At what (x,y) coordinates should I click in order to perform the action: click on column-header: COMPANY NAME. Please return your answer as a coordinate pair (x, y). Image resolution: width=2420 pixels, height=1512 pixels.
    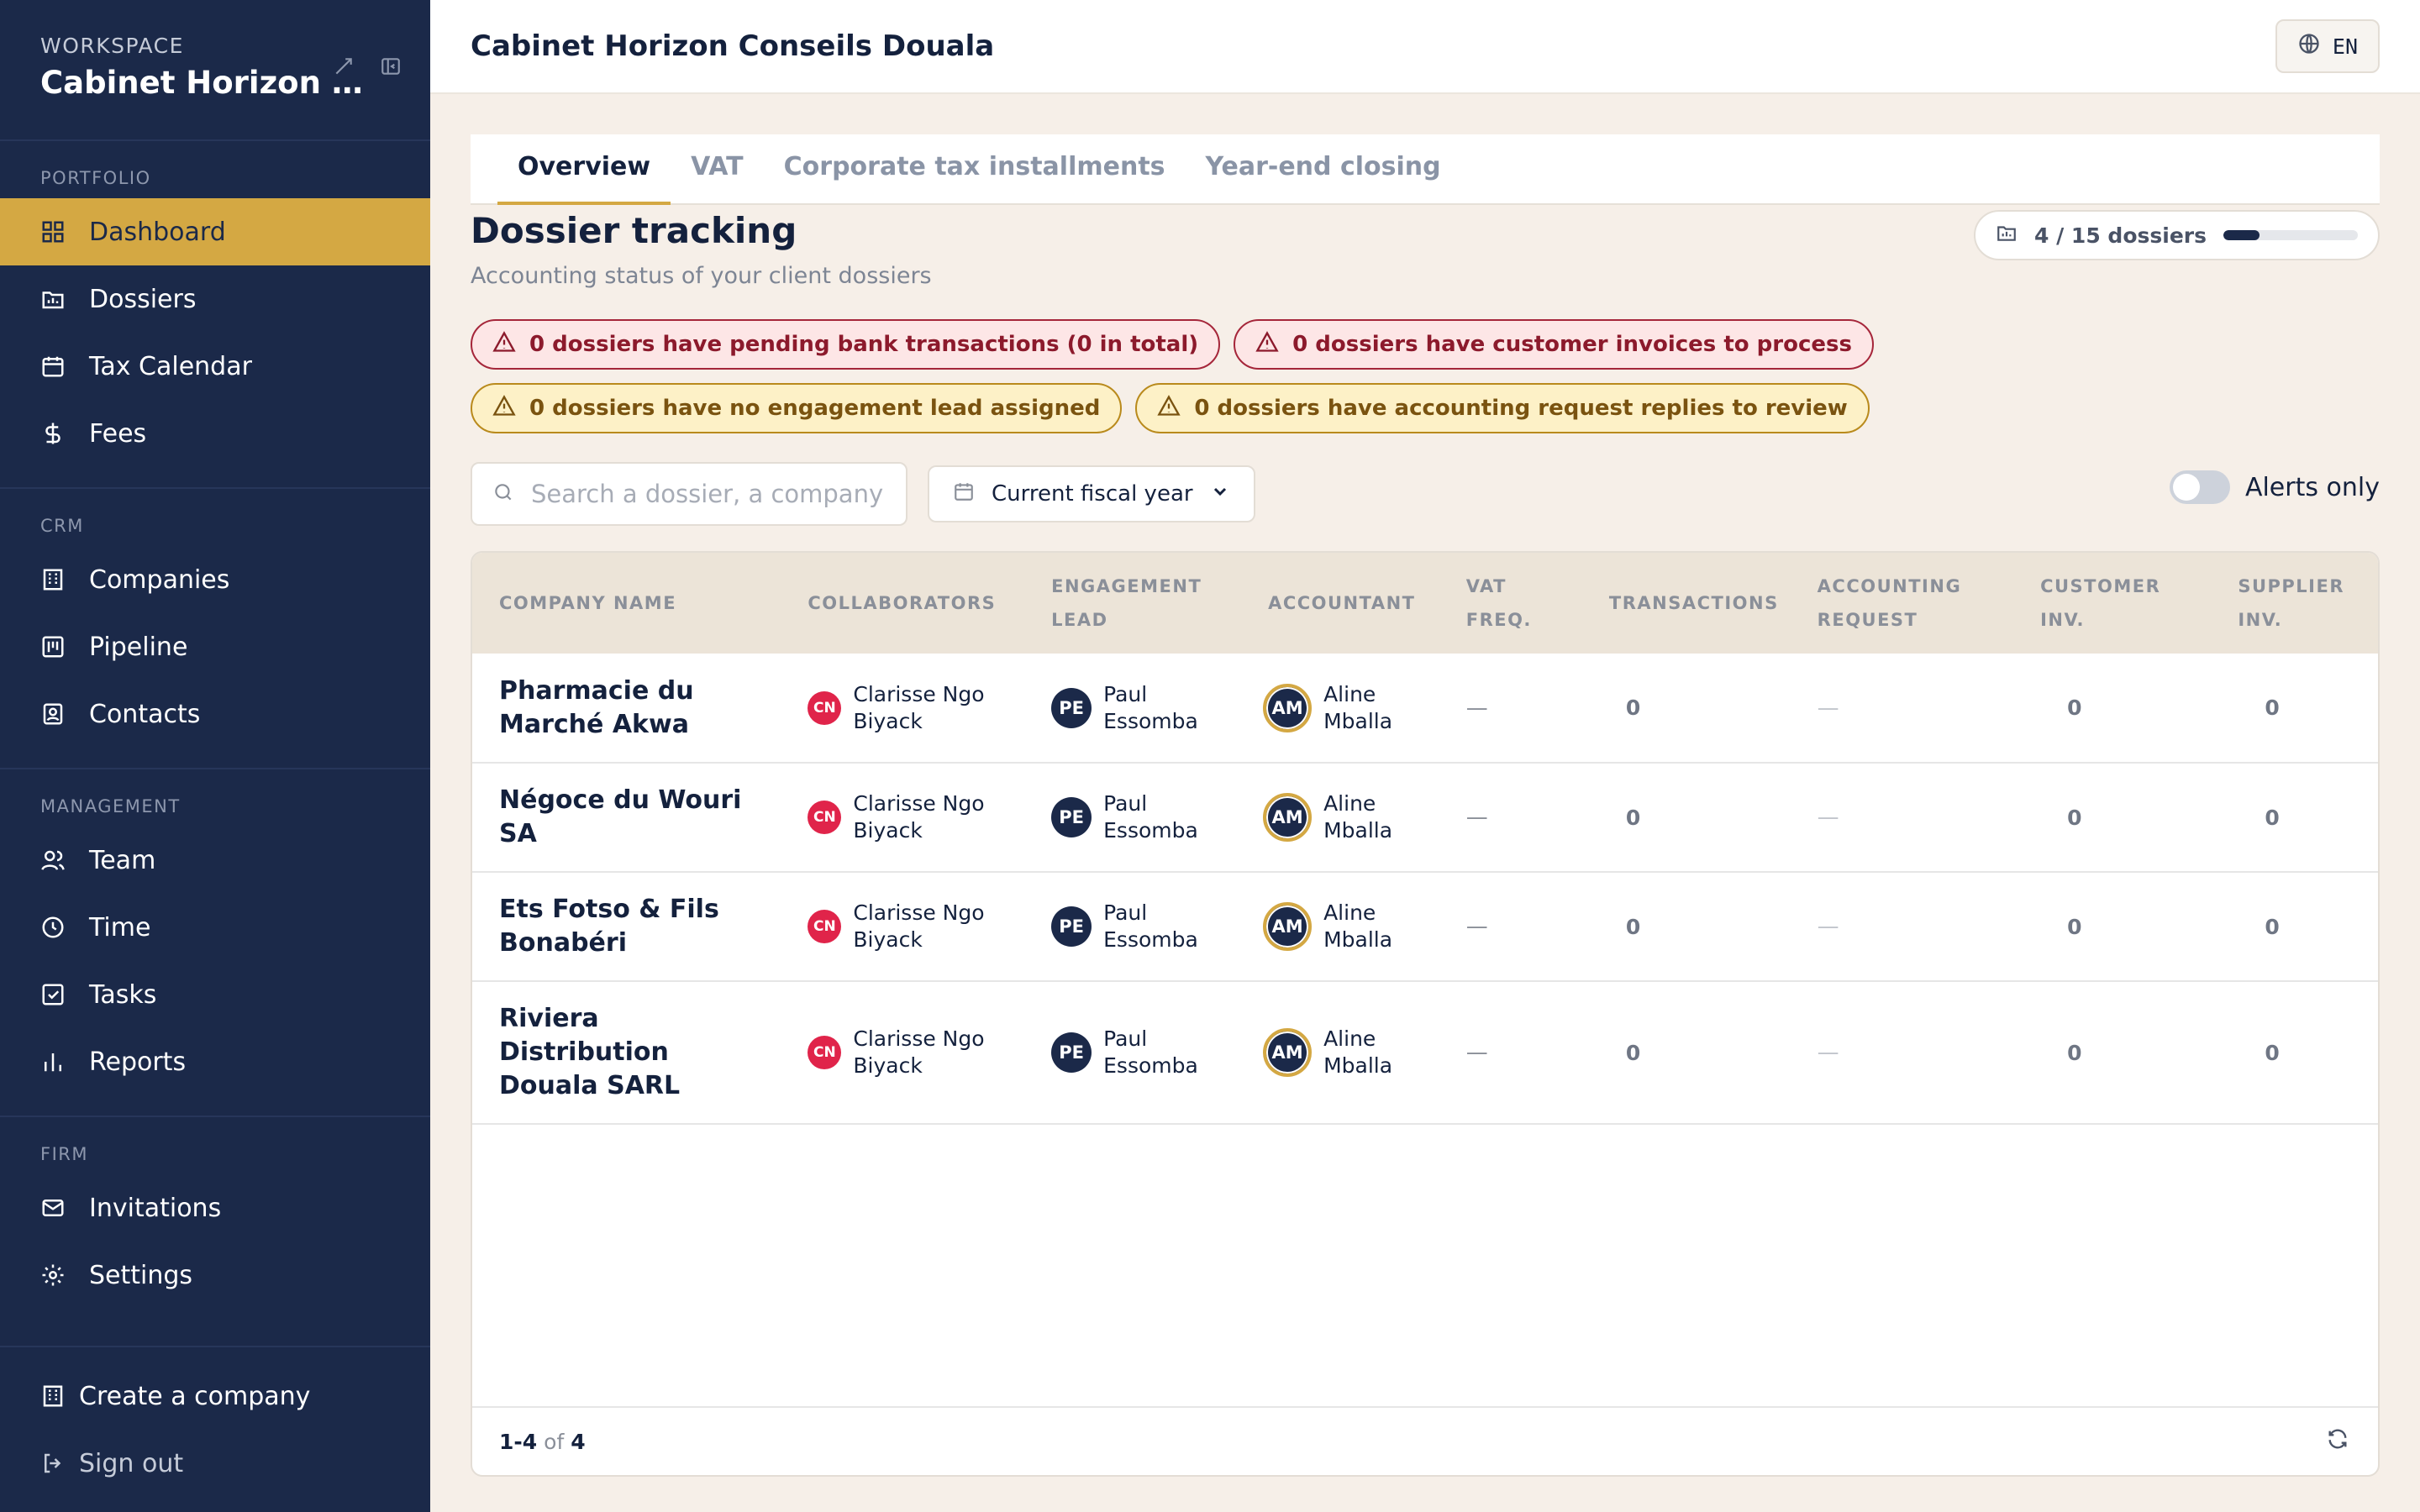
    Looking at the image, I should click on (627, 603).